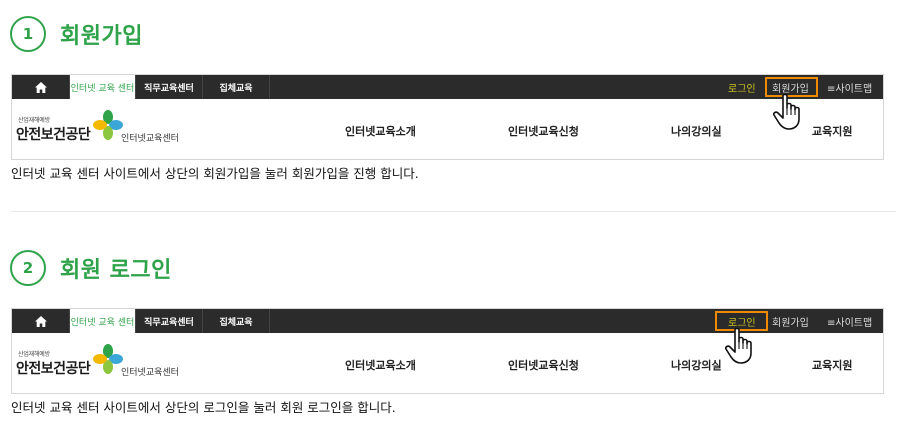 The image size is (897, 429). I want to click on top-bar: 인터넷 교육 센터 직무교육센터 집체교육 로그인 회원가입 ≡사이트맵, so click(447, 87).